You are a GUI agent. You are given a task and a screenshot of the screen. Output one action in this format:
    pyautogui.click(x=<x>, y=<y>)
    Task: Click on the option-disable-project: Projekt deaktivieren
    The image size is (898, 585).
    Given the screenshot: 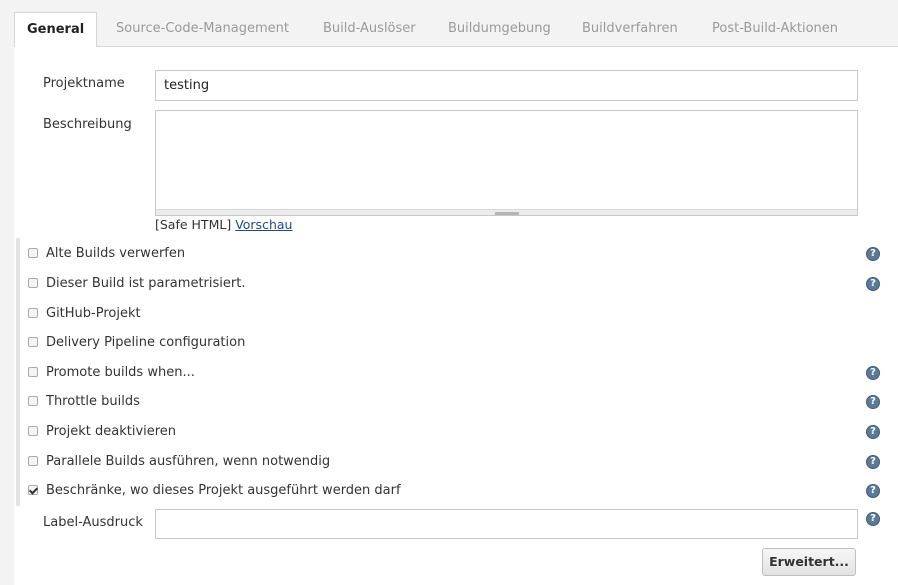 What is the action you would take?
    pyautogui.click(x=102, y=432)
    